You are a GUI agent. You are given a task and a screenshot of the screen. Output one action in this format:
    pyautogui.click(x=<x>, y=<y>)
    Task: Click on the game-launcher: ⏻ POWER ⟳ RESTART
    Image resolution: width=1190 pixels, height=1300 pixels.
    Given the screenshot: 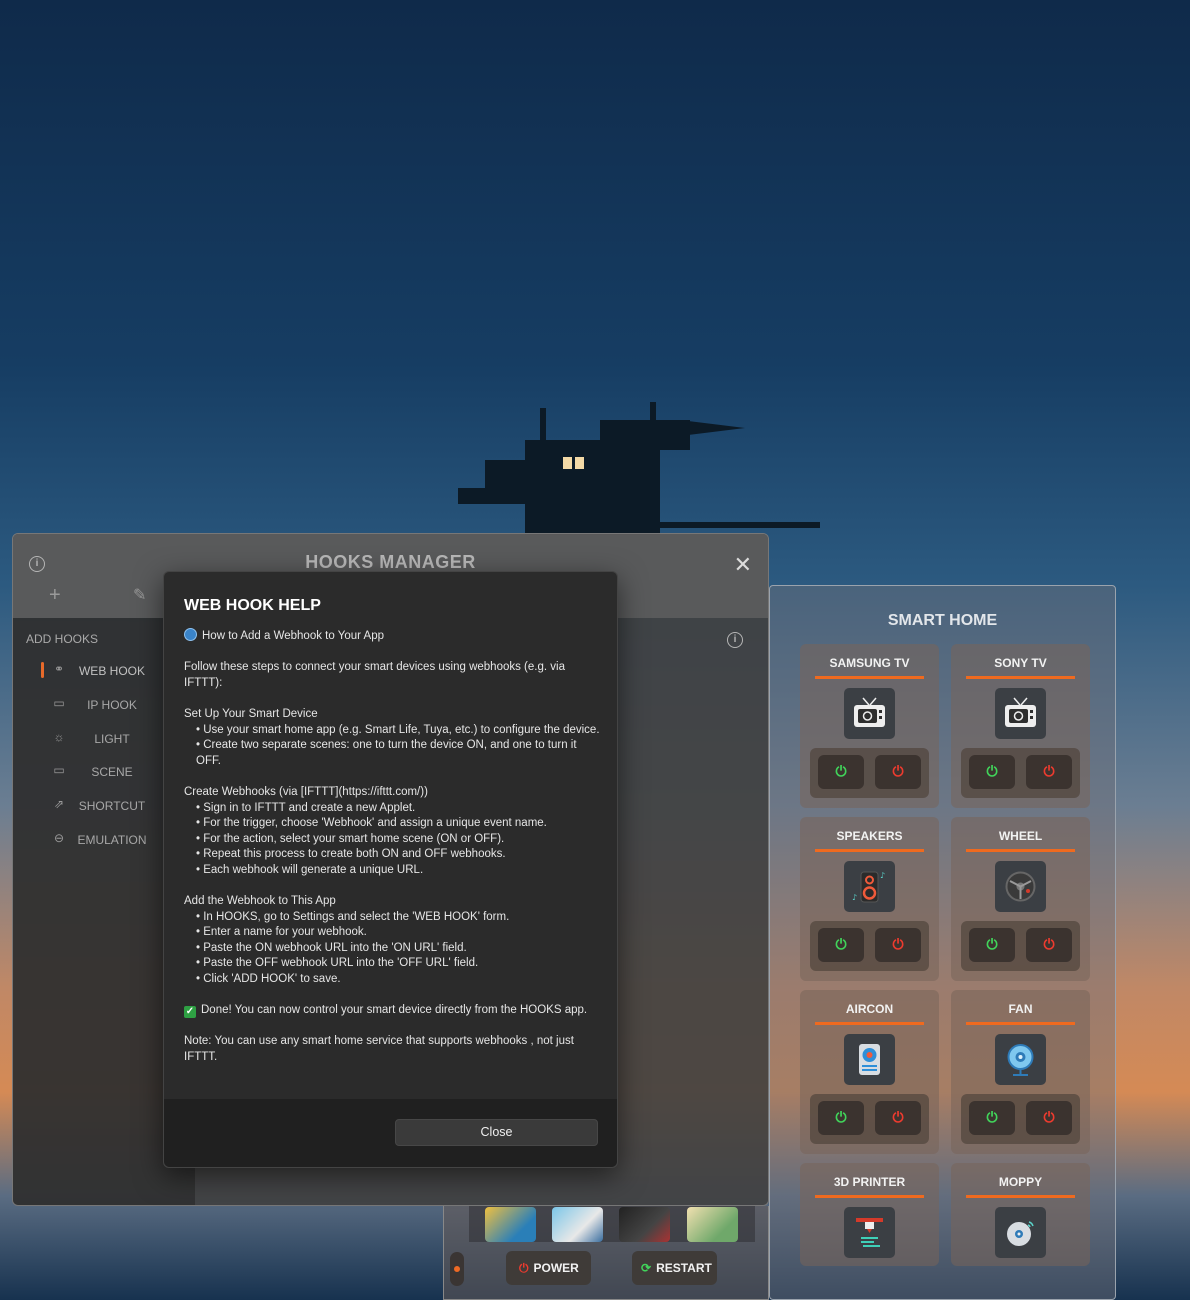 What is the action you would take?
    pyautogui.click(x=606, y=1253)
    